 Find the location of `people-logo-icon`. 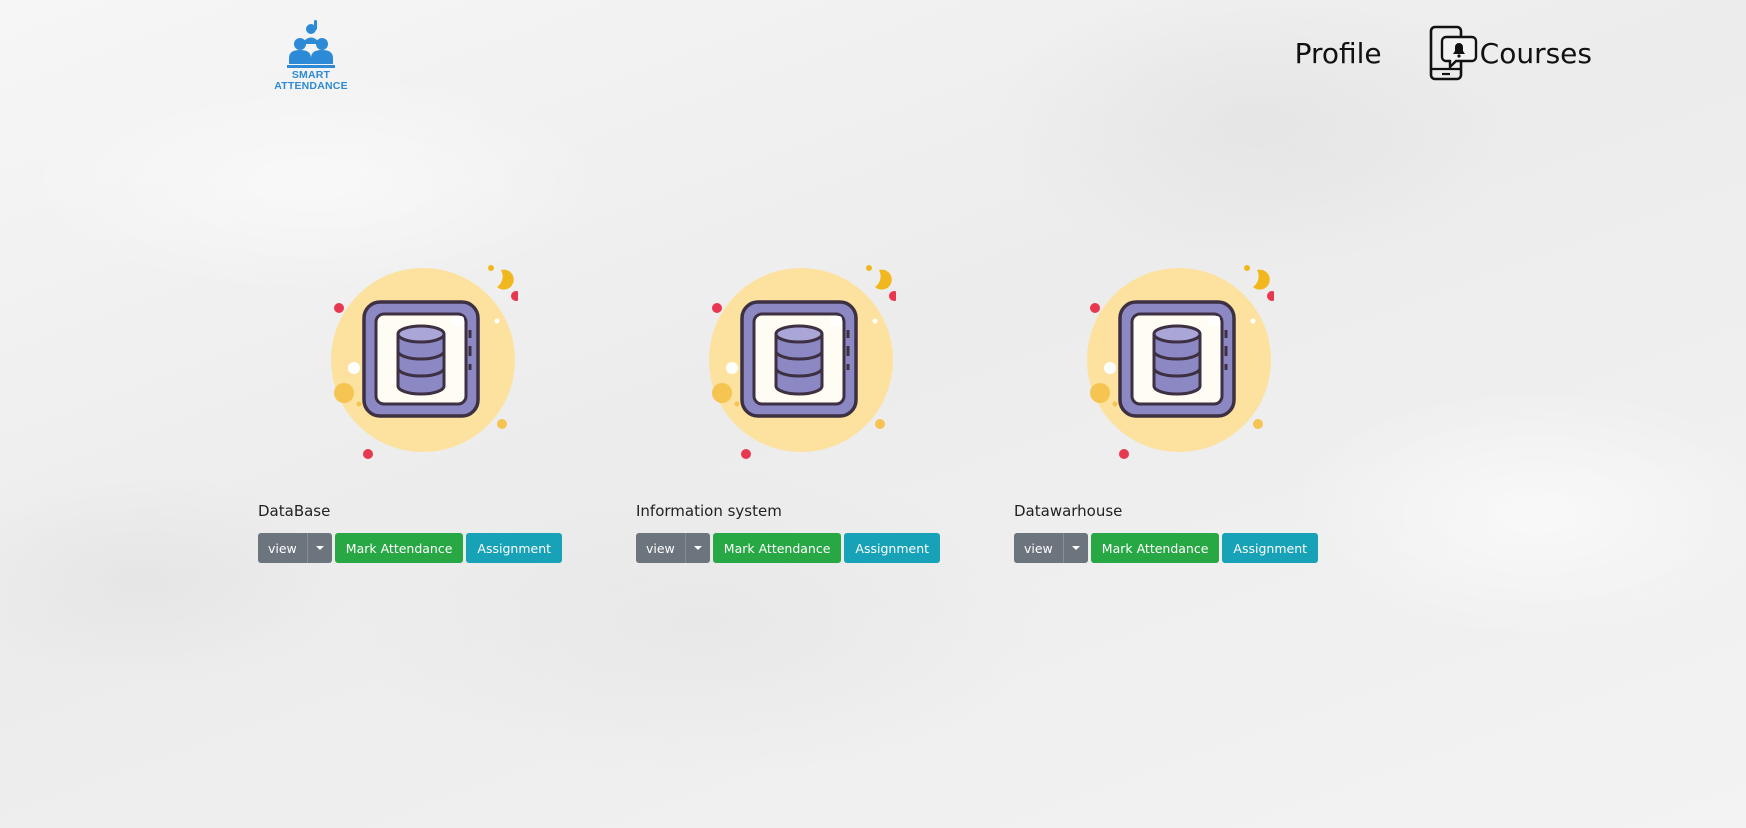

people-logo-icon is located at coordinates (311, 44).